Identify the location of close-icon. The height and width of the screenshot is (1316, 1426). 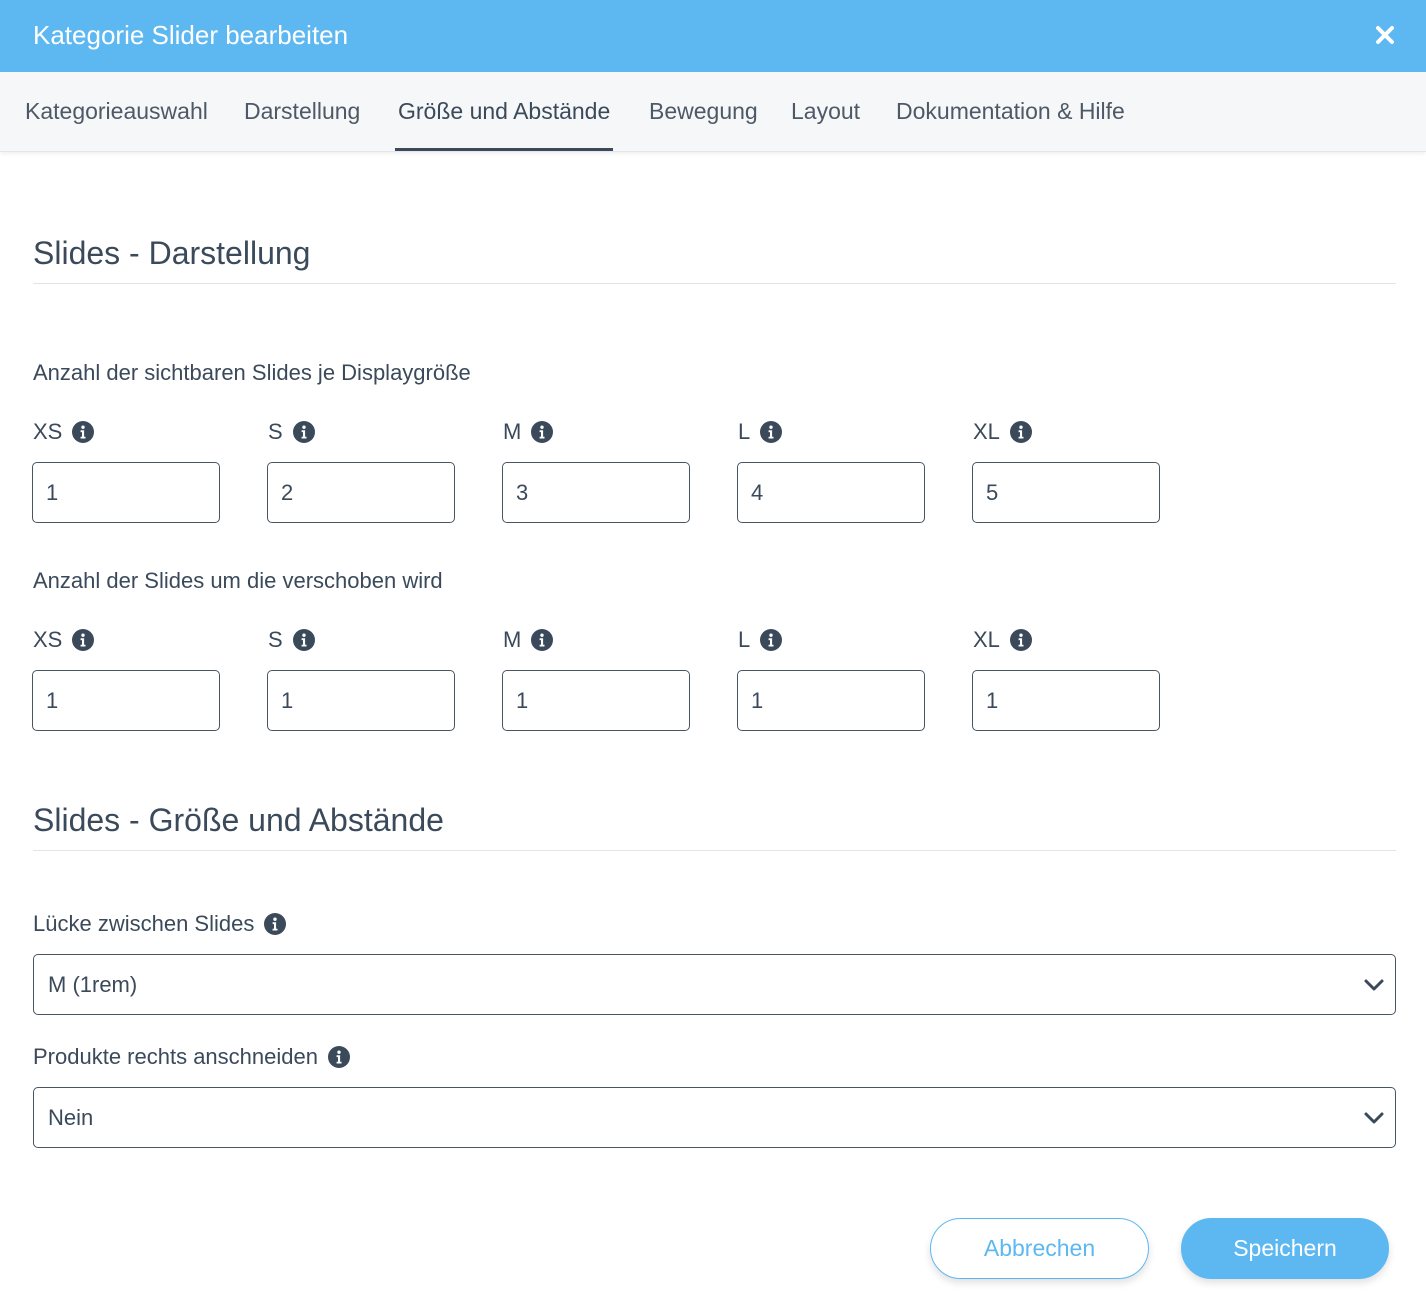
(1385, 35).